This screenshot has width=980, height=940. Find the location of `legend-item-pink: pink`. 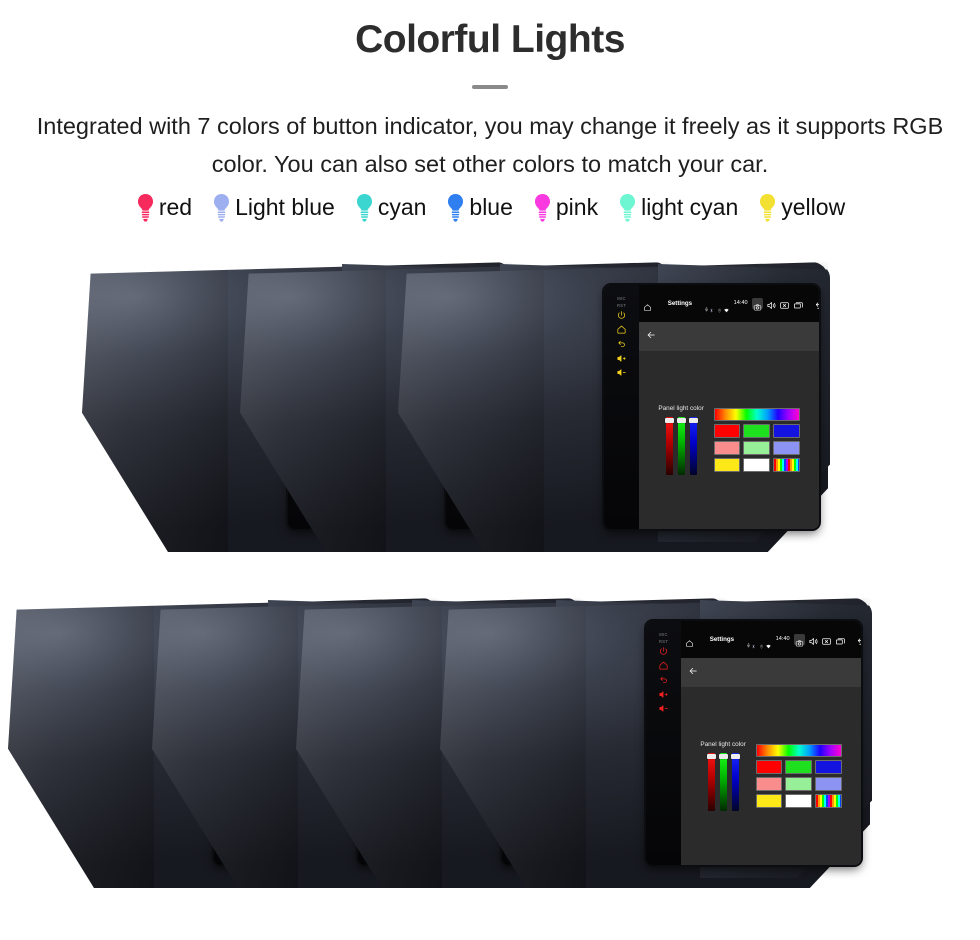

legend-item-pink: pink is located at coordinates (565, 208).